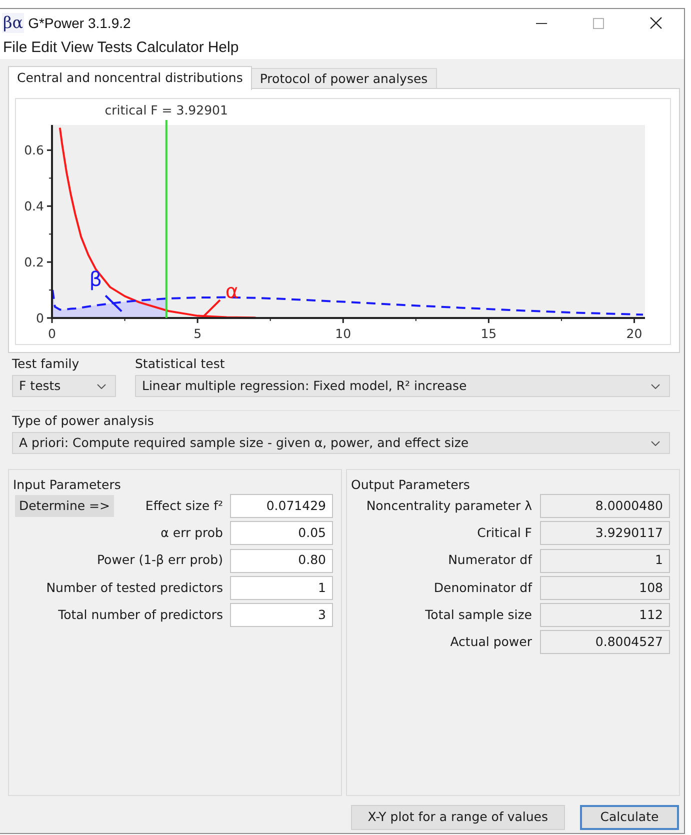 This screenshot has width=691, height=835. I want to click on axis-tick-label: 0.6, so click(34, 150).